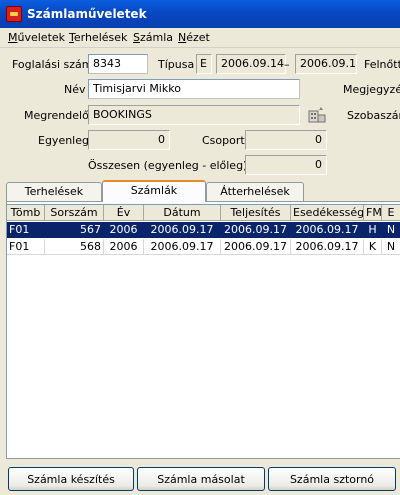 The width and height of the screenshot is (400, 495). I want to click on room-number-label: Szobaszám, so click(373, 115).